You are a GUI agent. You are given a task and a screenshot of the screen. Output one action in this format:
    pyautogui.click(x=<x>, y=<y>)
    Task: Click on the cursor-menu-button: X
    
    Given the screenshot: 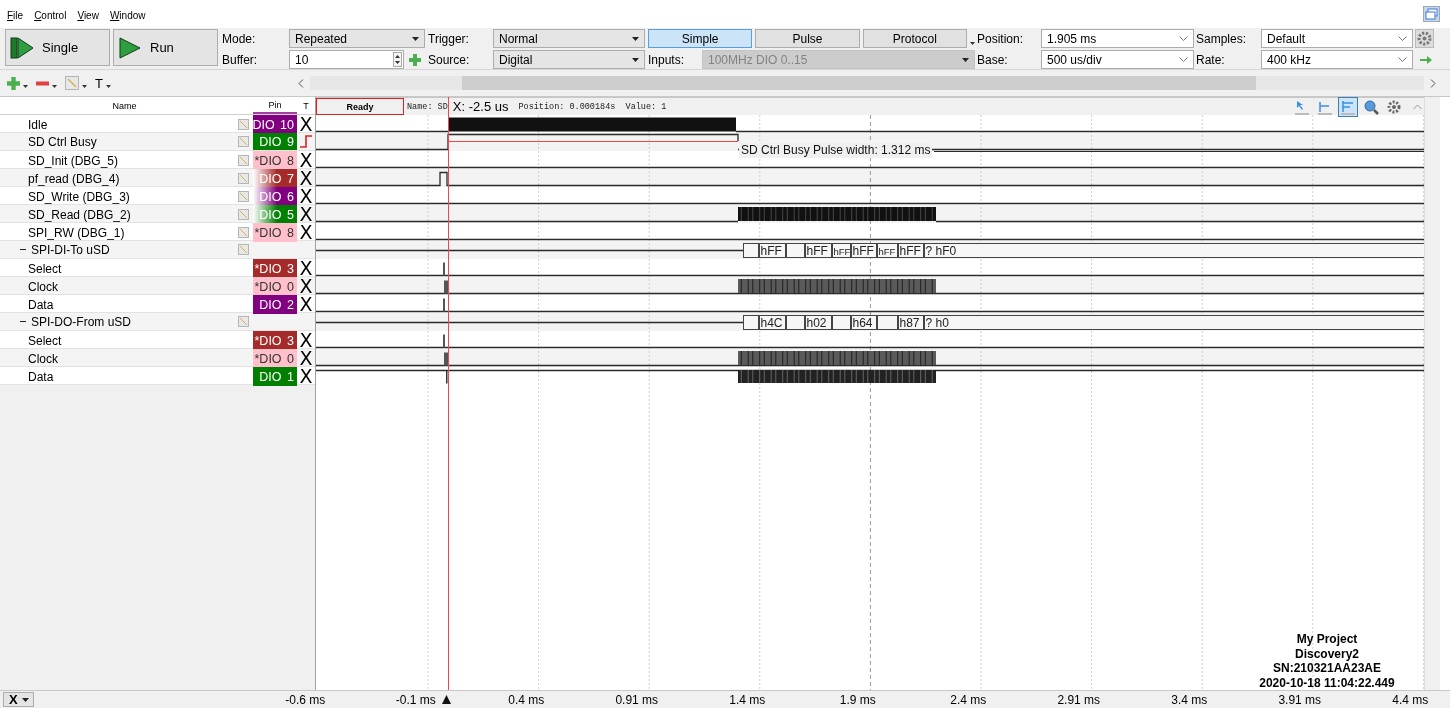 What is the action you would take?
    pyautogui.click(x=18, y=699)
    